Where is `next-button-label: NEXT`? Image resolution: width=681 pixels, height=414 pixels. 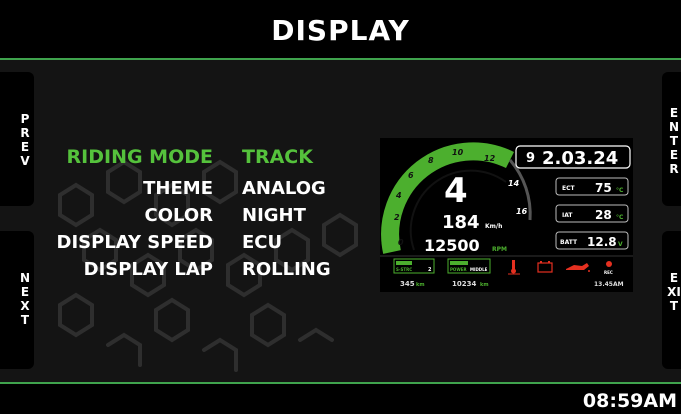 next-button-label: NEXT is located at coordinates (25, 299).